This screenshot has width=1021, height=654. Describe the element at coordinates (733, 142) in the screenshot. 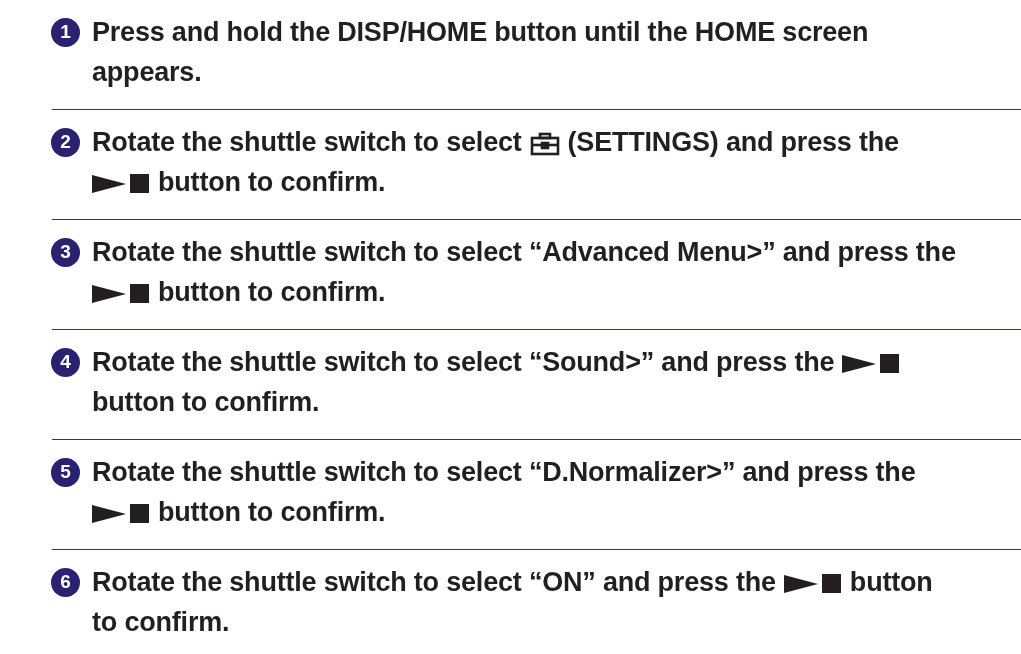

I see `step-text: (SETTINGS) and press the` at that location.